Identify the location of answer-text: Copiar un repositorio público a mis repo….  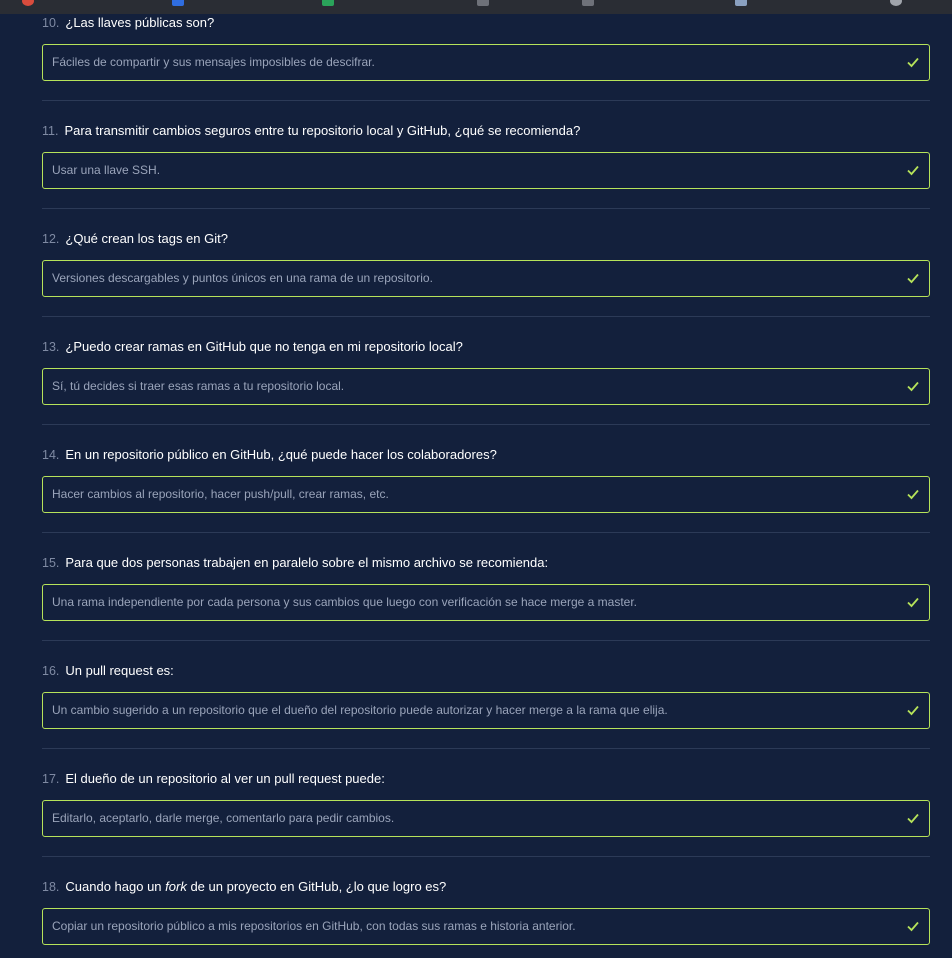
(314, 926).